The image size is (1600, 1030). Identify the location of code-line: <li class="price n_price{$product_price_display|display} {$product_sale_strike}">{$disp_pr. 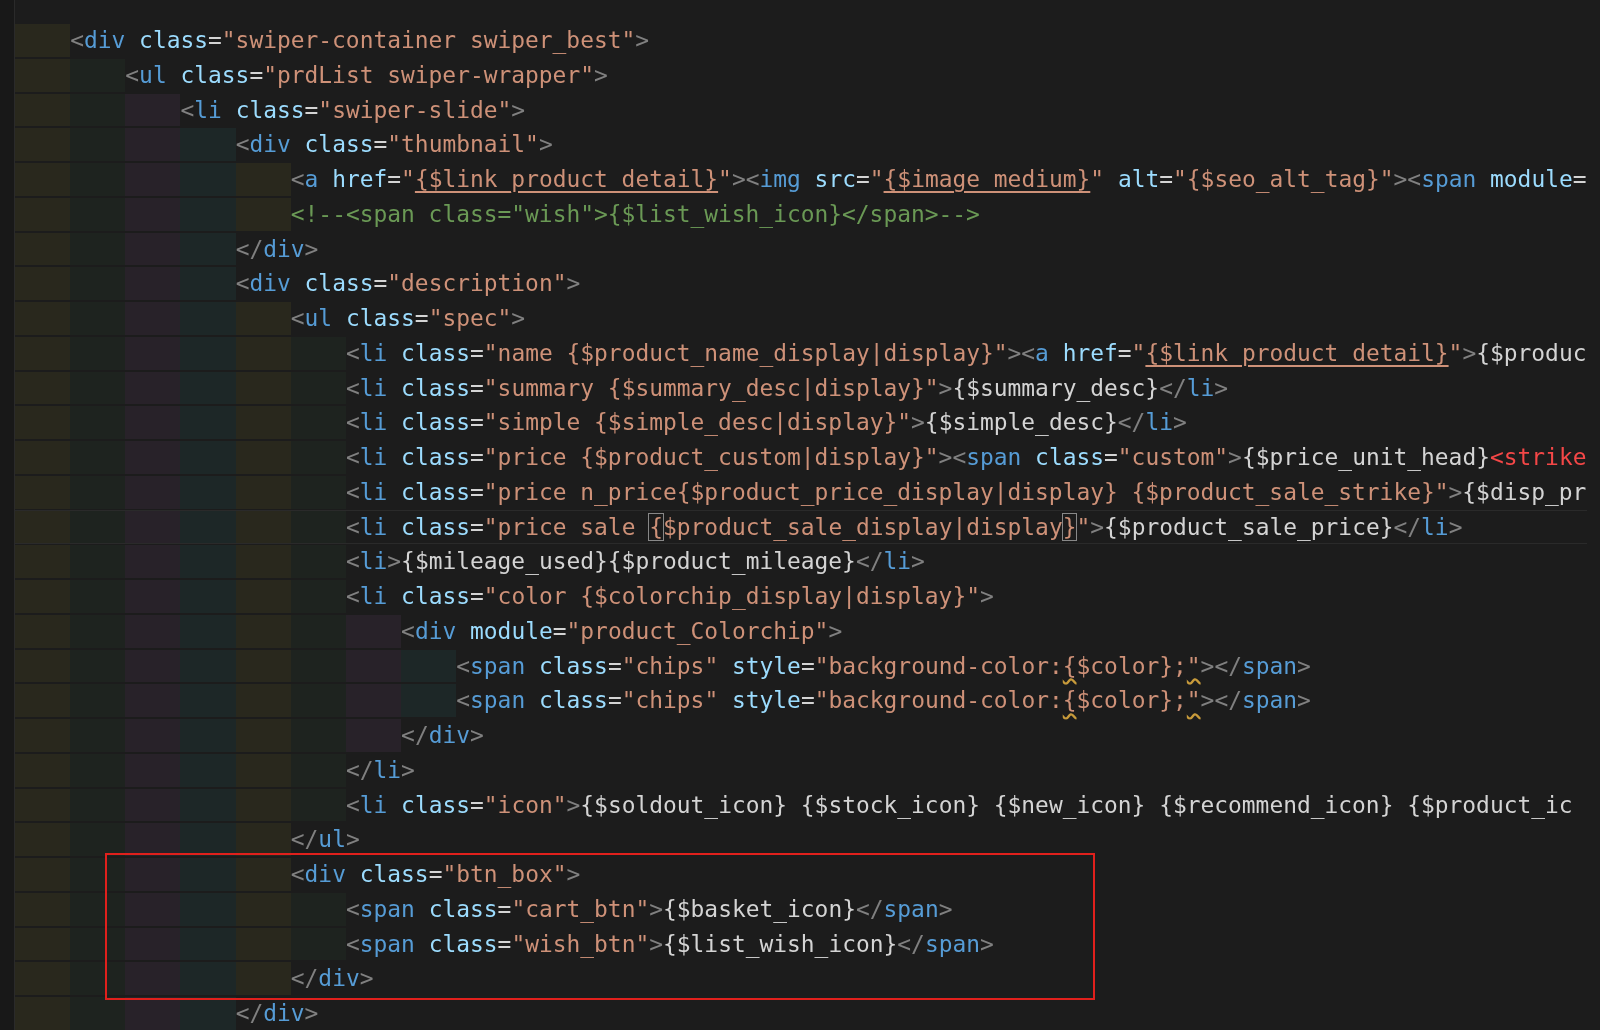
(966, 492).